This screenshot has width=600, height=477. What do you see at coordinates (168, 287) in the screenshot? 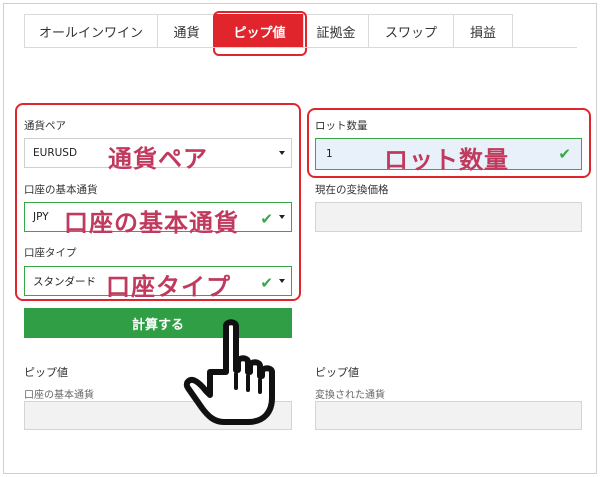
I see `annotation-account-type: 口座タイプ` at bounding box center [168, 287].